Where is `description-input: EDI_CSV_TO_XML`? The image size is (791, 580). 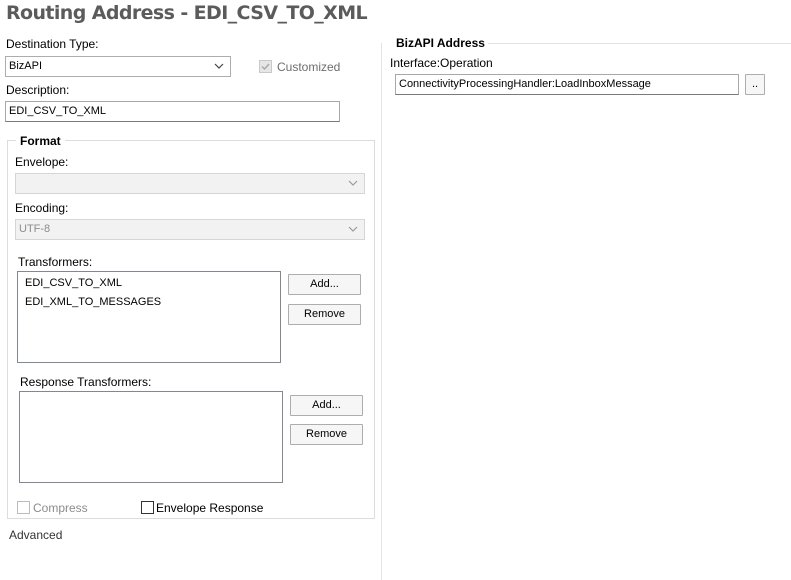 description-input: EDI_CSV_TO_XML is located at coordinates (172, 111).